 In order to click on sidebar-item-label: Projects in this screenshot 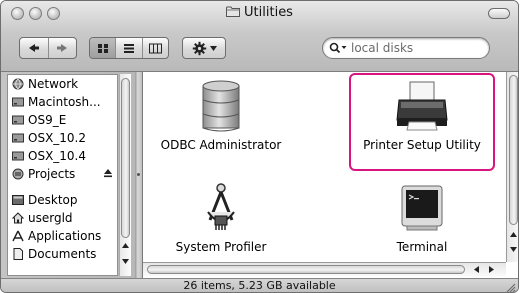, I will do `click(52, 174)`.